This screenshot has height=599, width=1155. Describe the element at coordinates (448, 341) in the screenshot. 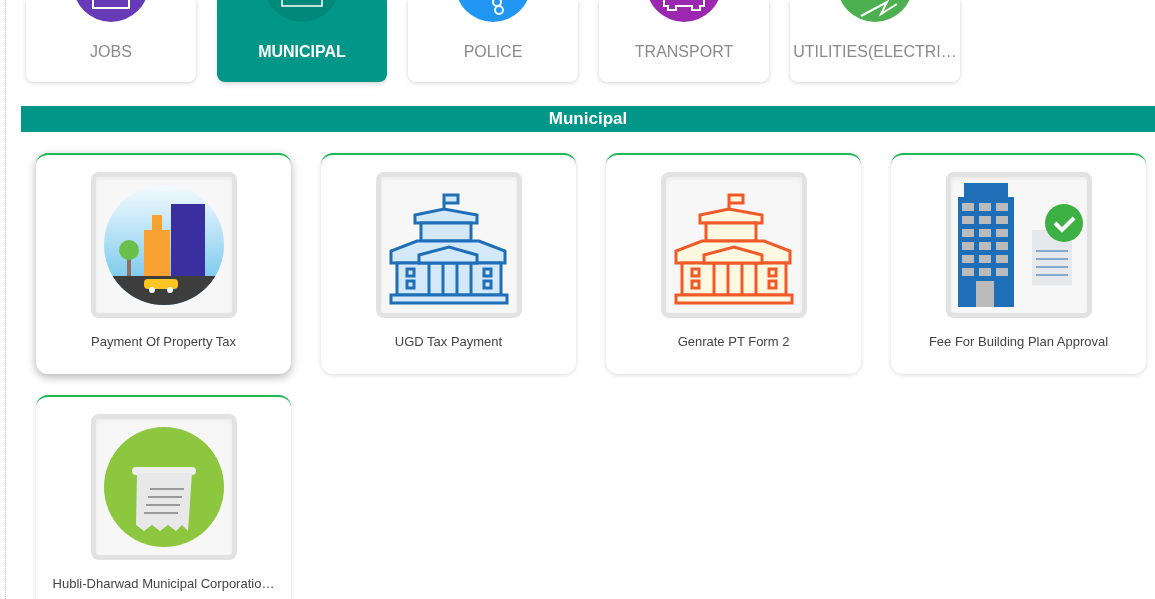

I see `service-label: UGD Tax Payment` at that location.